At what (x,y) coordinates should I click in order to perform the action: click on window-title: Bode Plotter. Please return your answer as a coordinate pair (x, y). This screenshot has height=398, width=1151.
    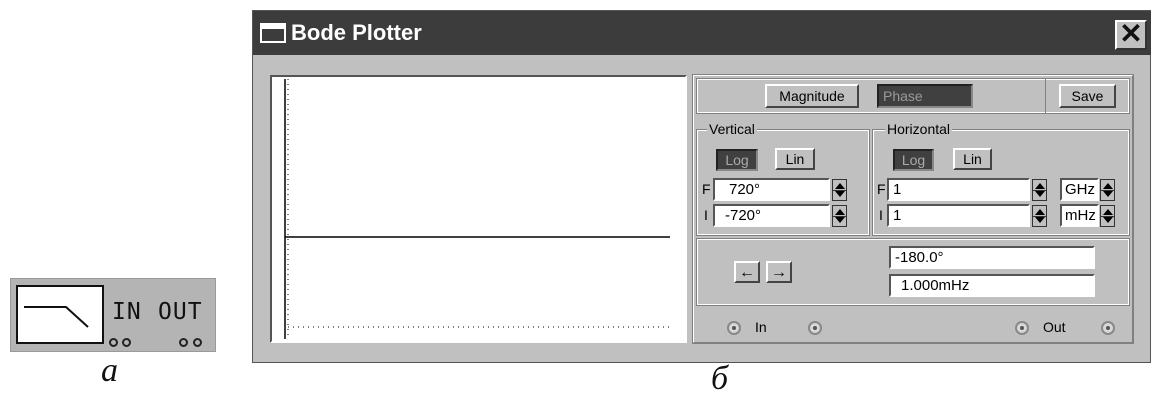
    Looking at the image, I should click on (356, 32).